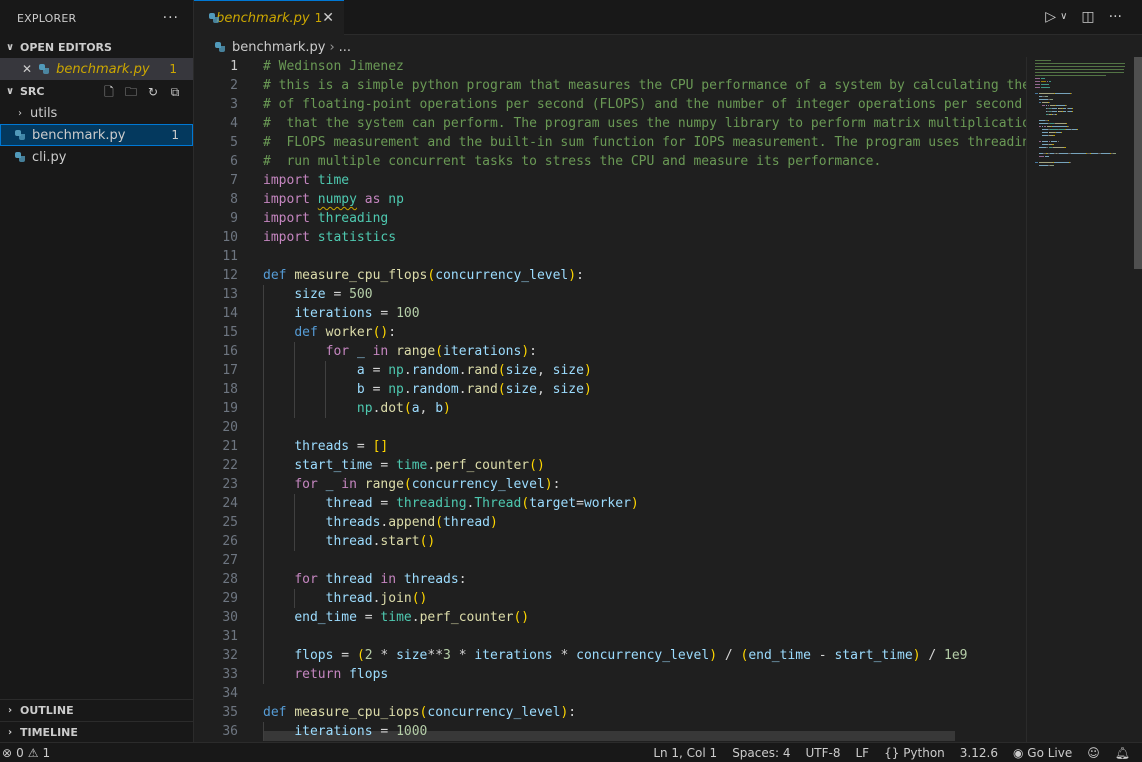 The width and height of the screenshot is (1142, 762). Describe the element at coordinates (295, 522) in the screenshot. I see `indent-guide` at that location.